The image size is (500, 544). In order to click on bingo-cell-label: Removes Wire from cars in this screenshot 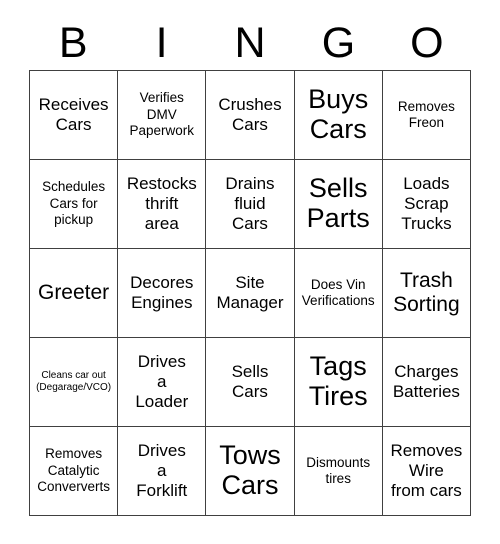, I will do `click(426, 470)`.